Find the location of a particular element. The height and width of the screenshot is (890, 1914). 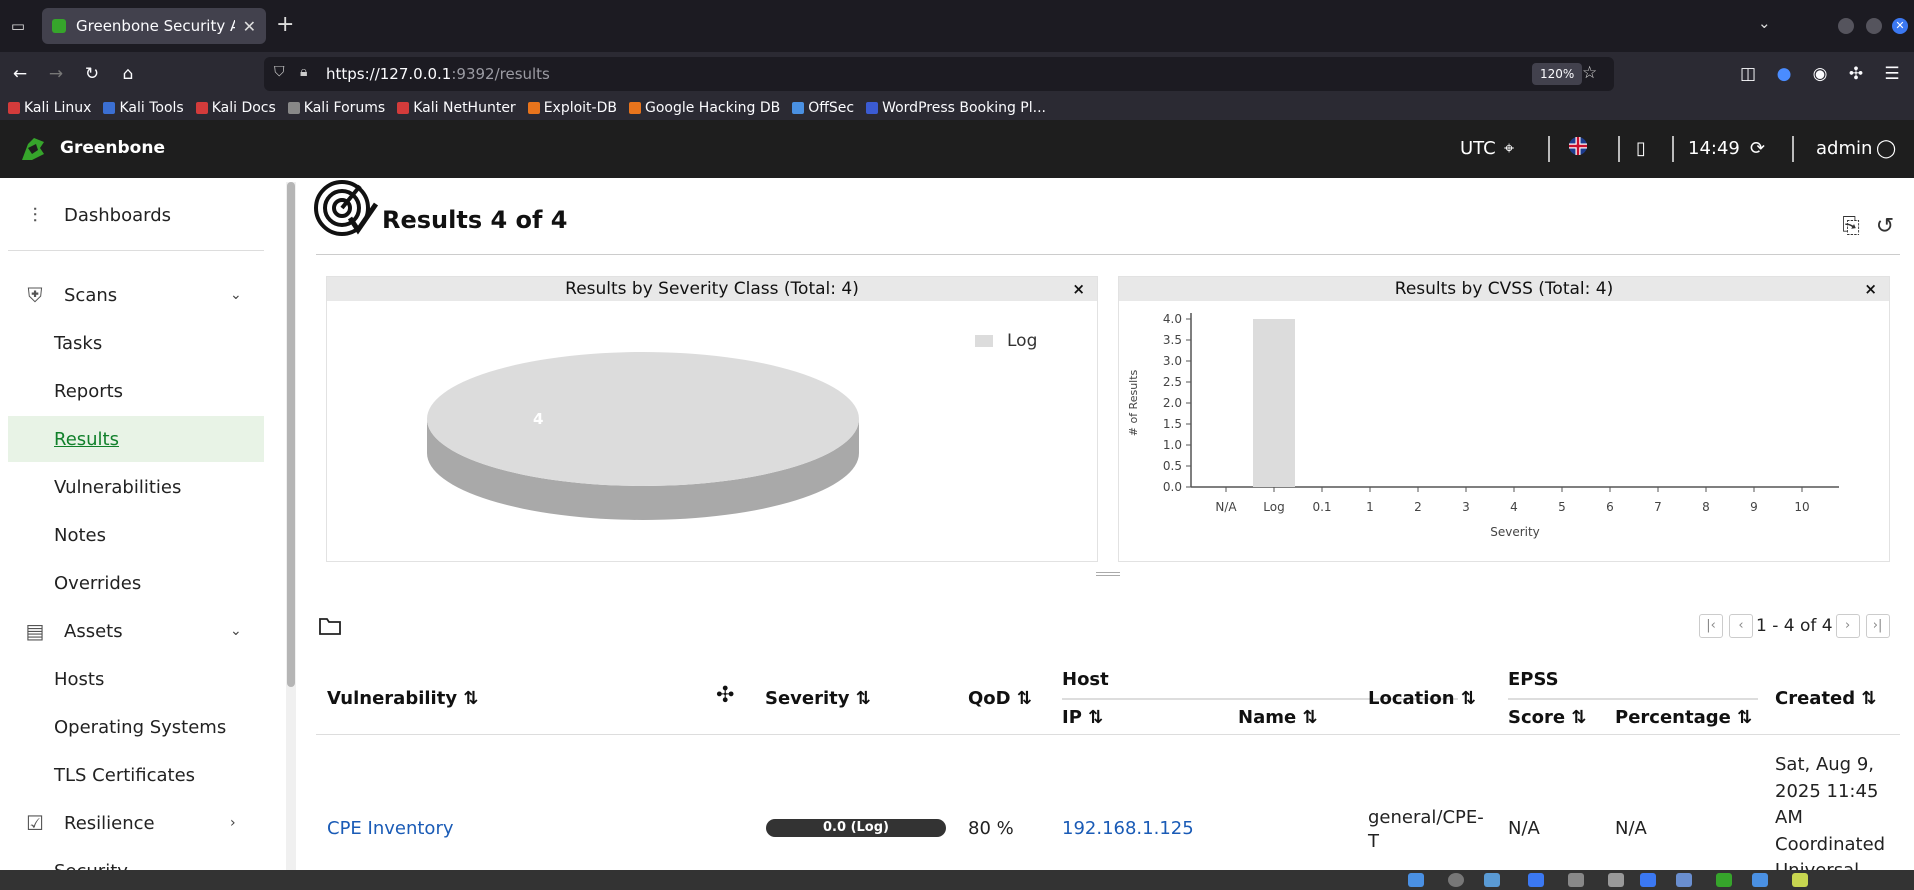

vulnerability-link: CPE Inventory is located at coordinates (390, 828).